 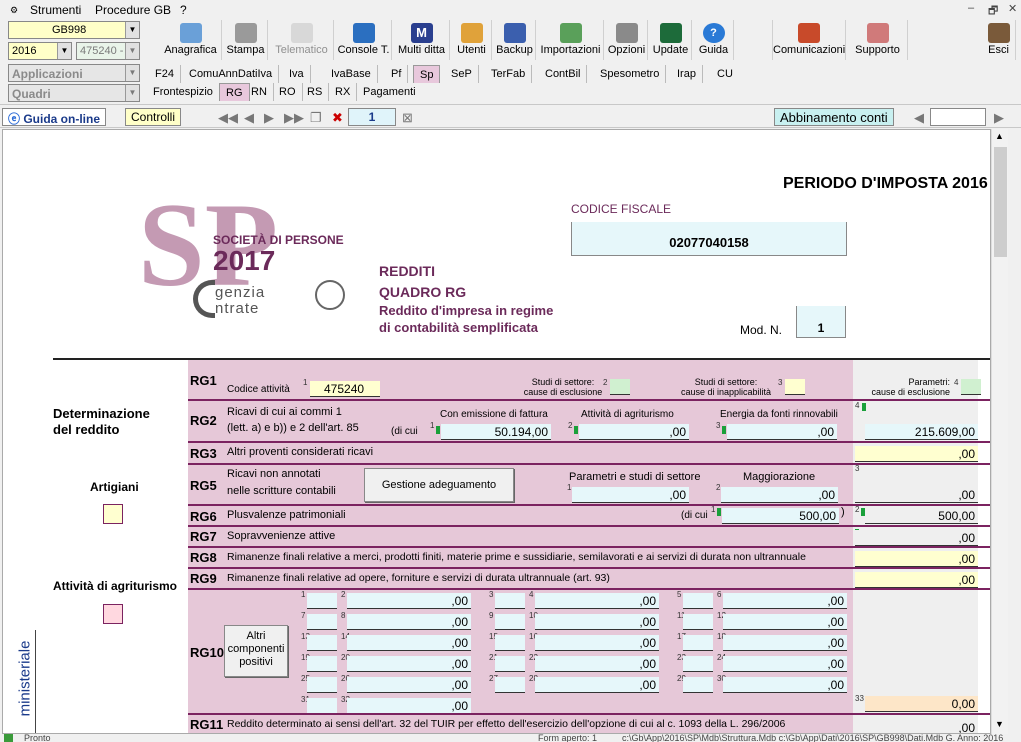 I want to click on rg2-energia-field: ,00, so click(x=782, y=432).